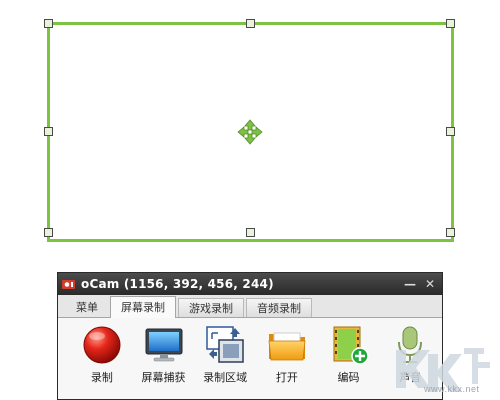 The width and height of the screenshot is (500, 400). What do you see at coordinates (452, 389) in the screenshot?
I see `watermark-url: www.kkx.net` at bounding box center [452, 389].